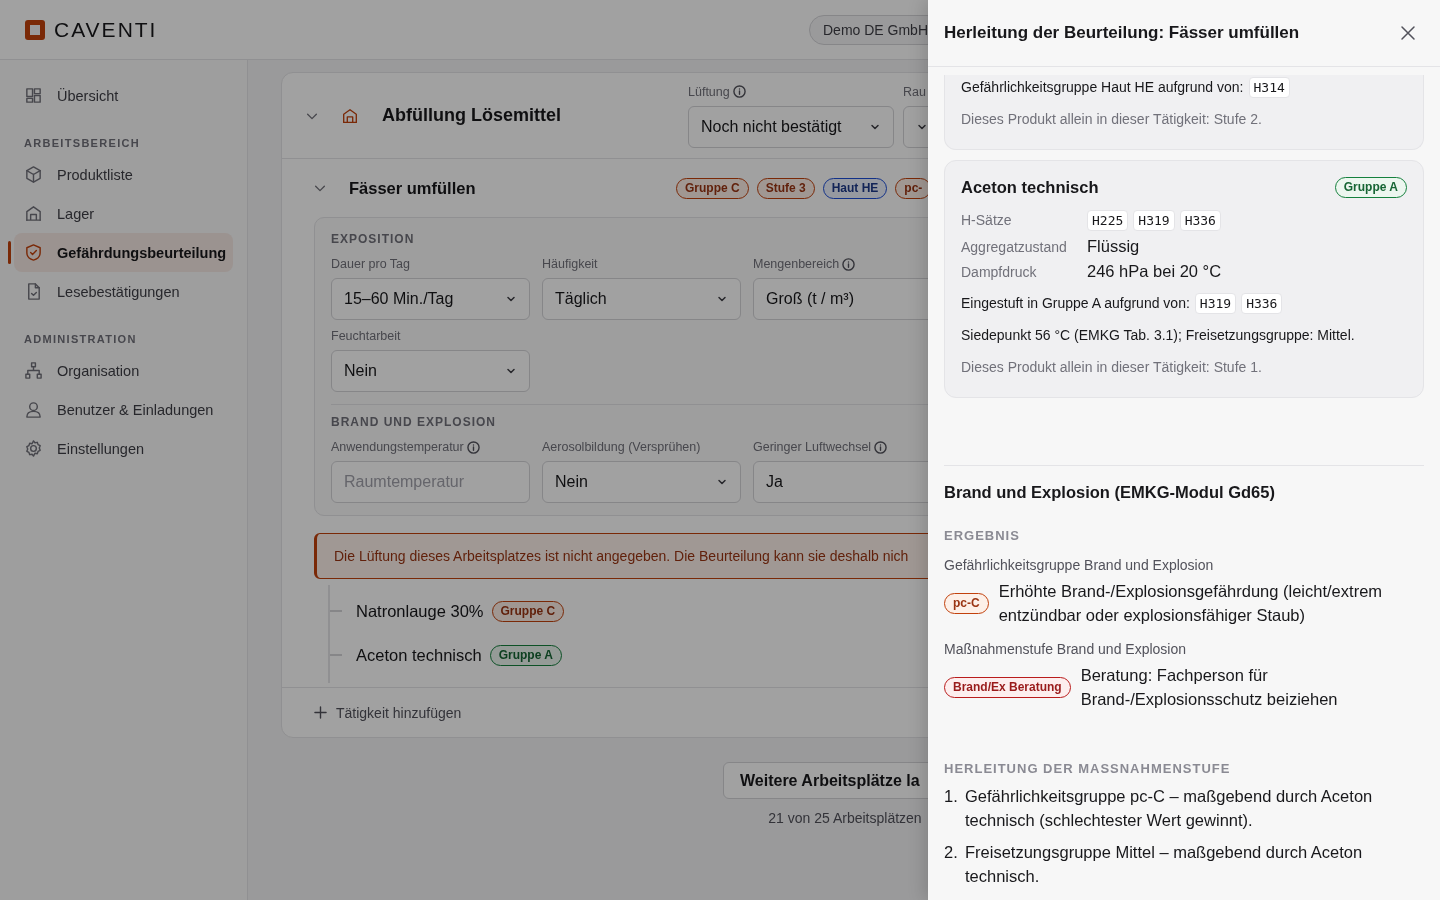  I want to click on logo-text: CAVENTI, so click(106, 29).